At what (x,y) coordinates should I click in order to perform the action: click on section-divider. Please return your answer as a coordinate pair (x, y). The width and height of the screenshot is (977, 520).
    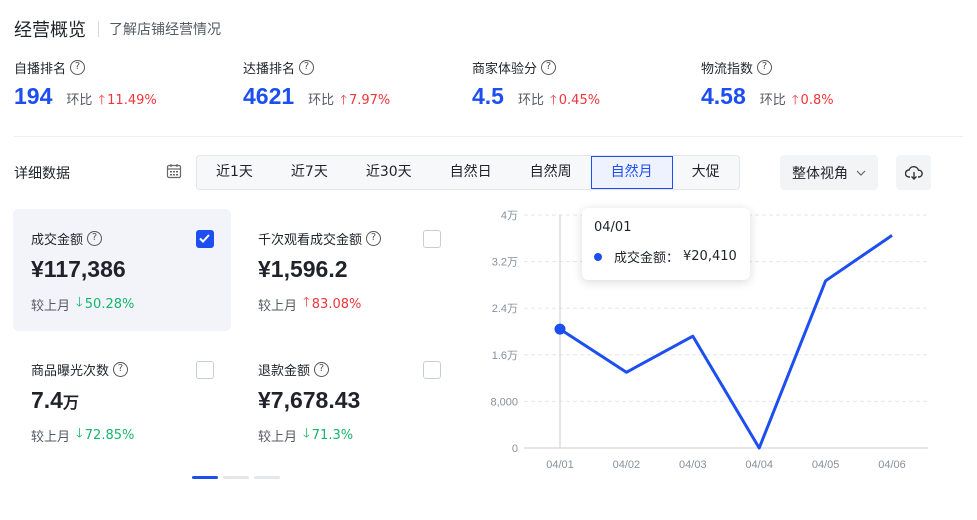
    Looking at the image, I should click on (488, 136).